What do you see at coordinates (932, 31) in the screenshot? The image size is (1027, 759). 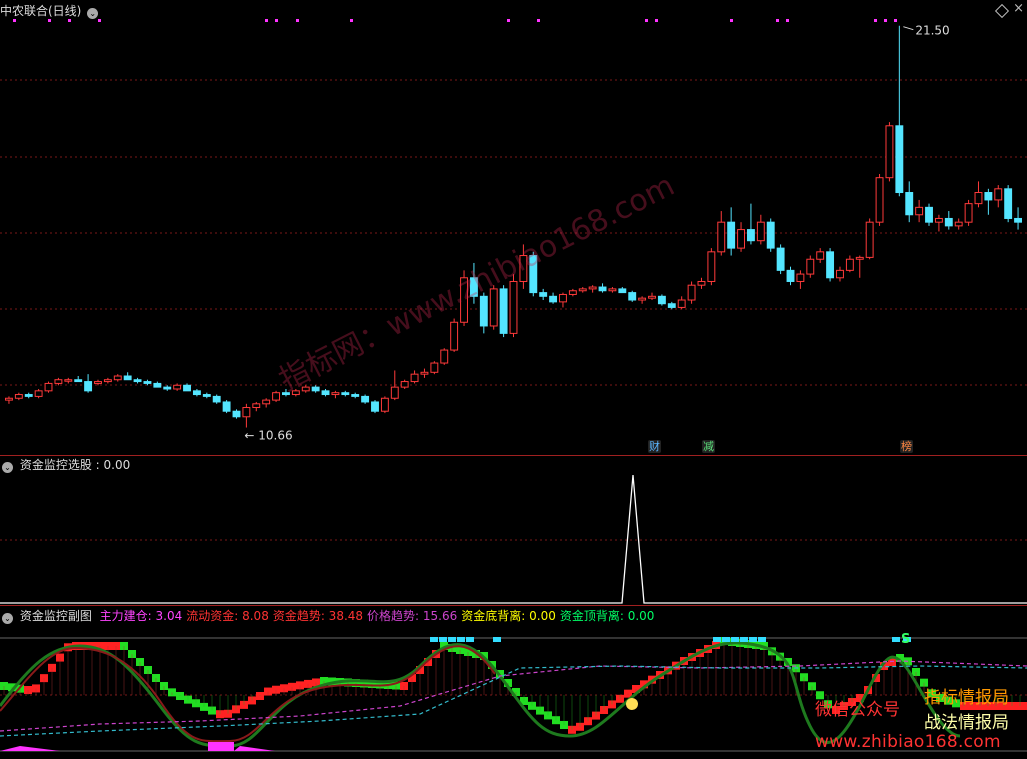 I see `high-price-label: 21.50` at bounding box center [932, 31].